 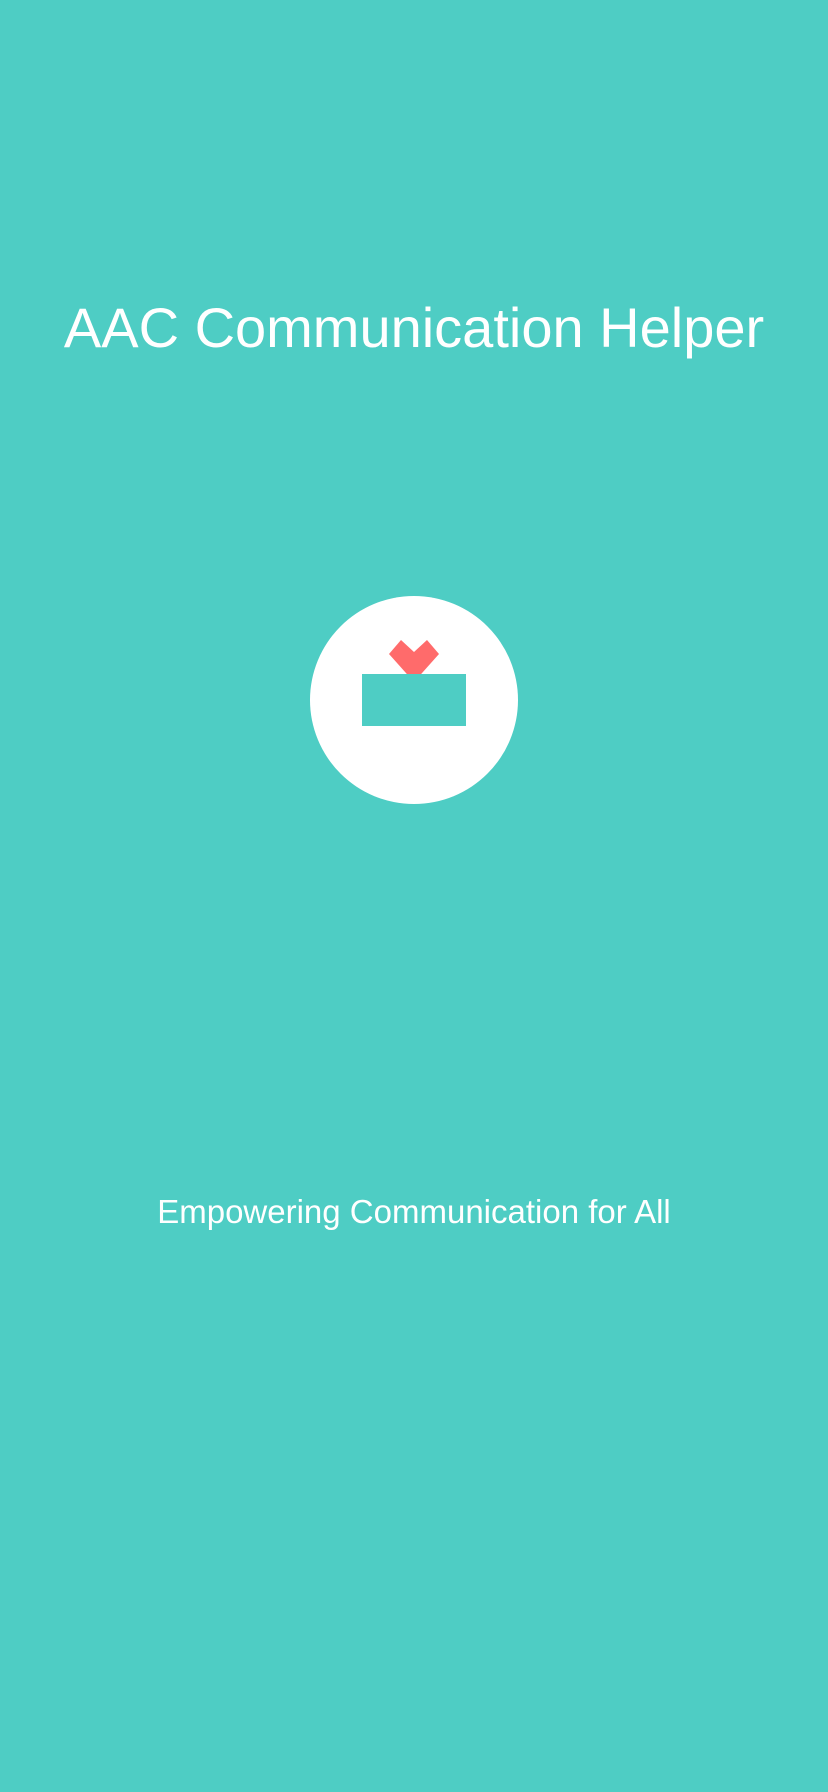 I want to click on logo-graphic, so click(x=414, y=683).